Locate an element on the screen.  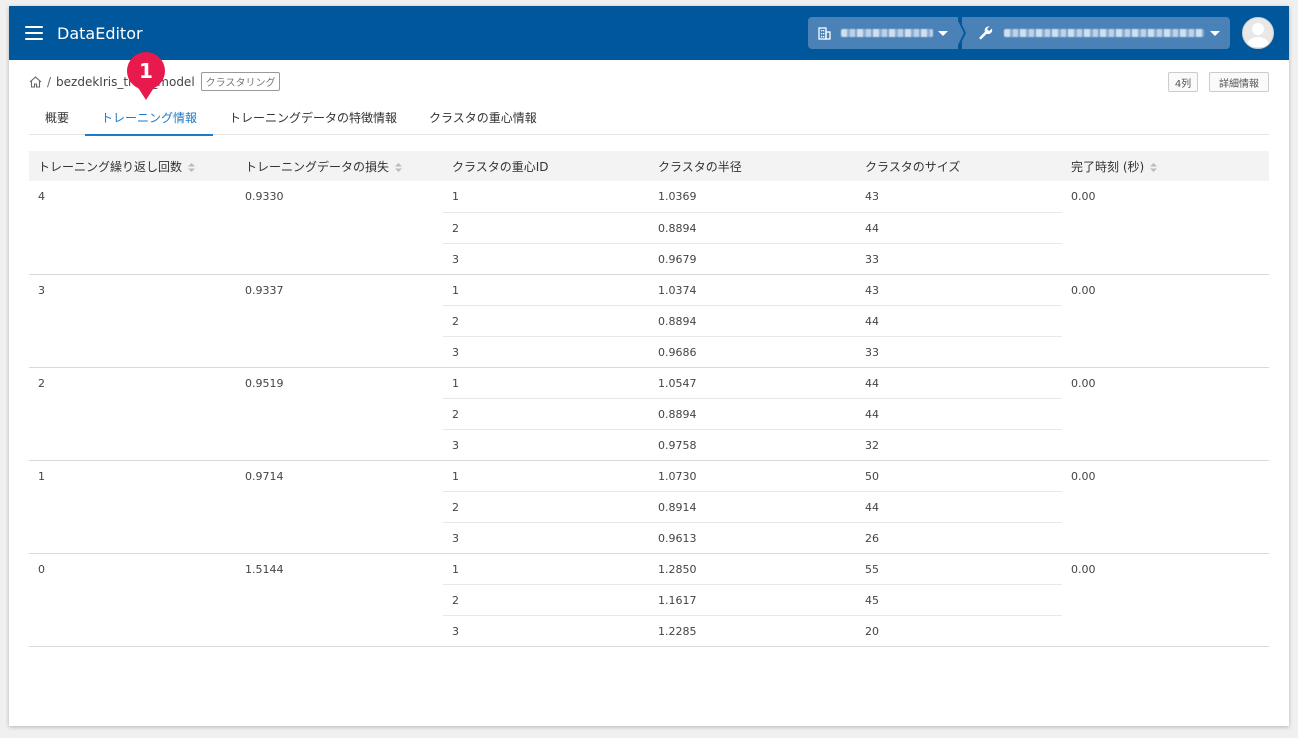
details-button: 詳細情報 is located at coordinates (1239, 82).